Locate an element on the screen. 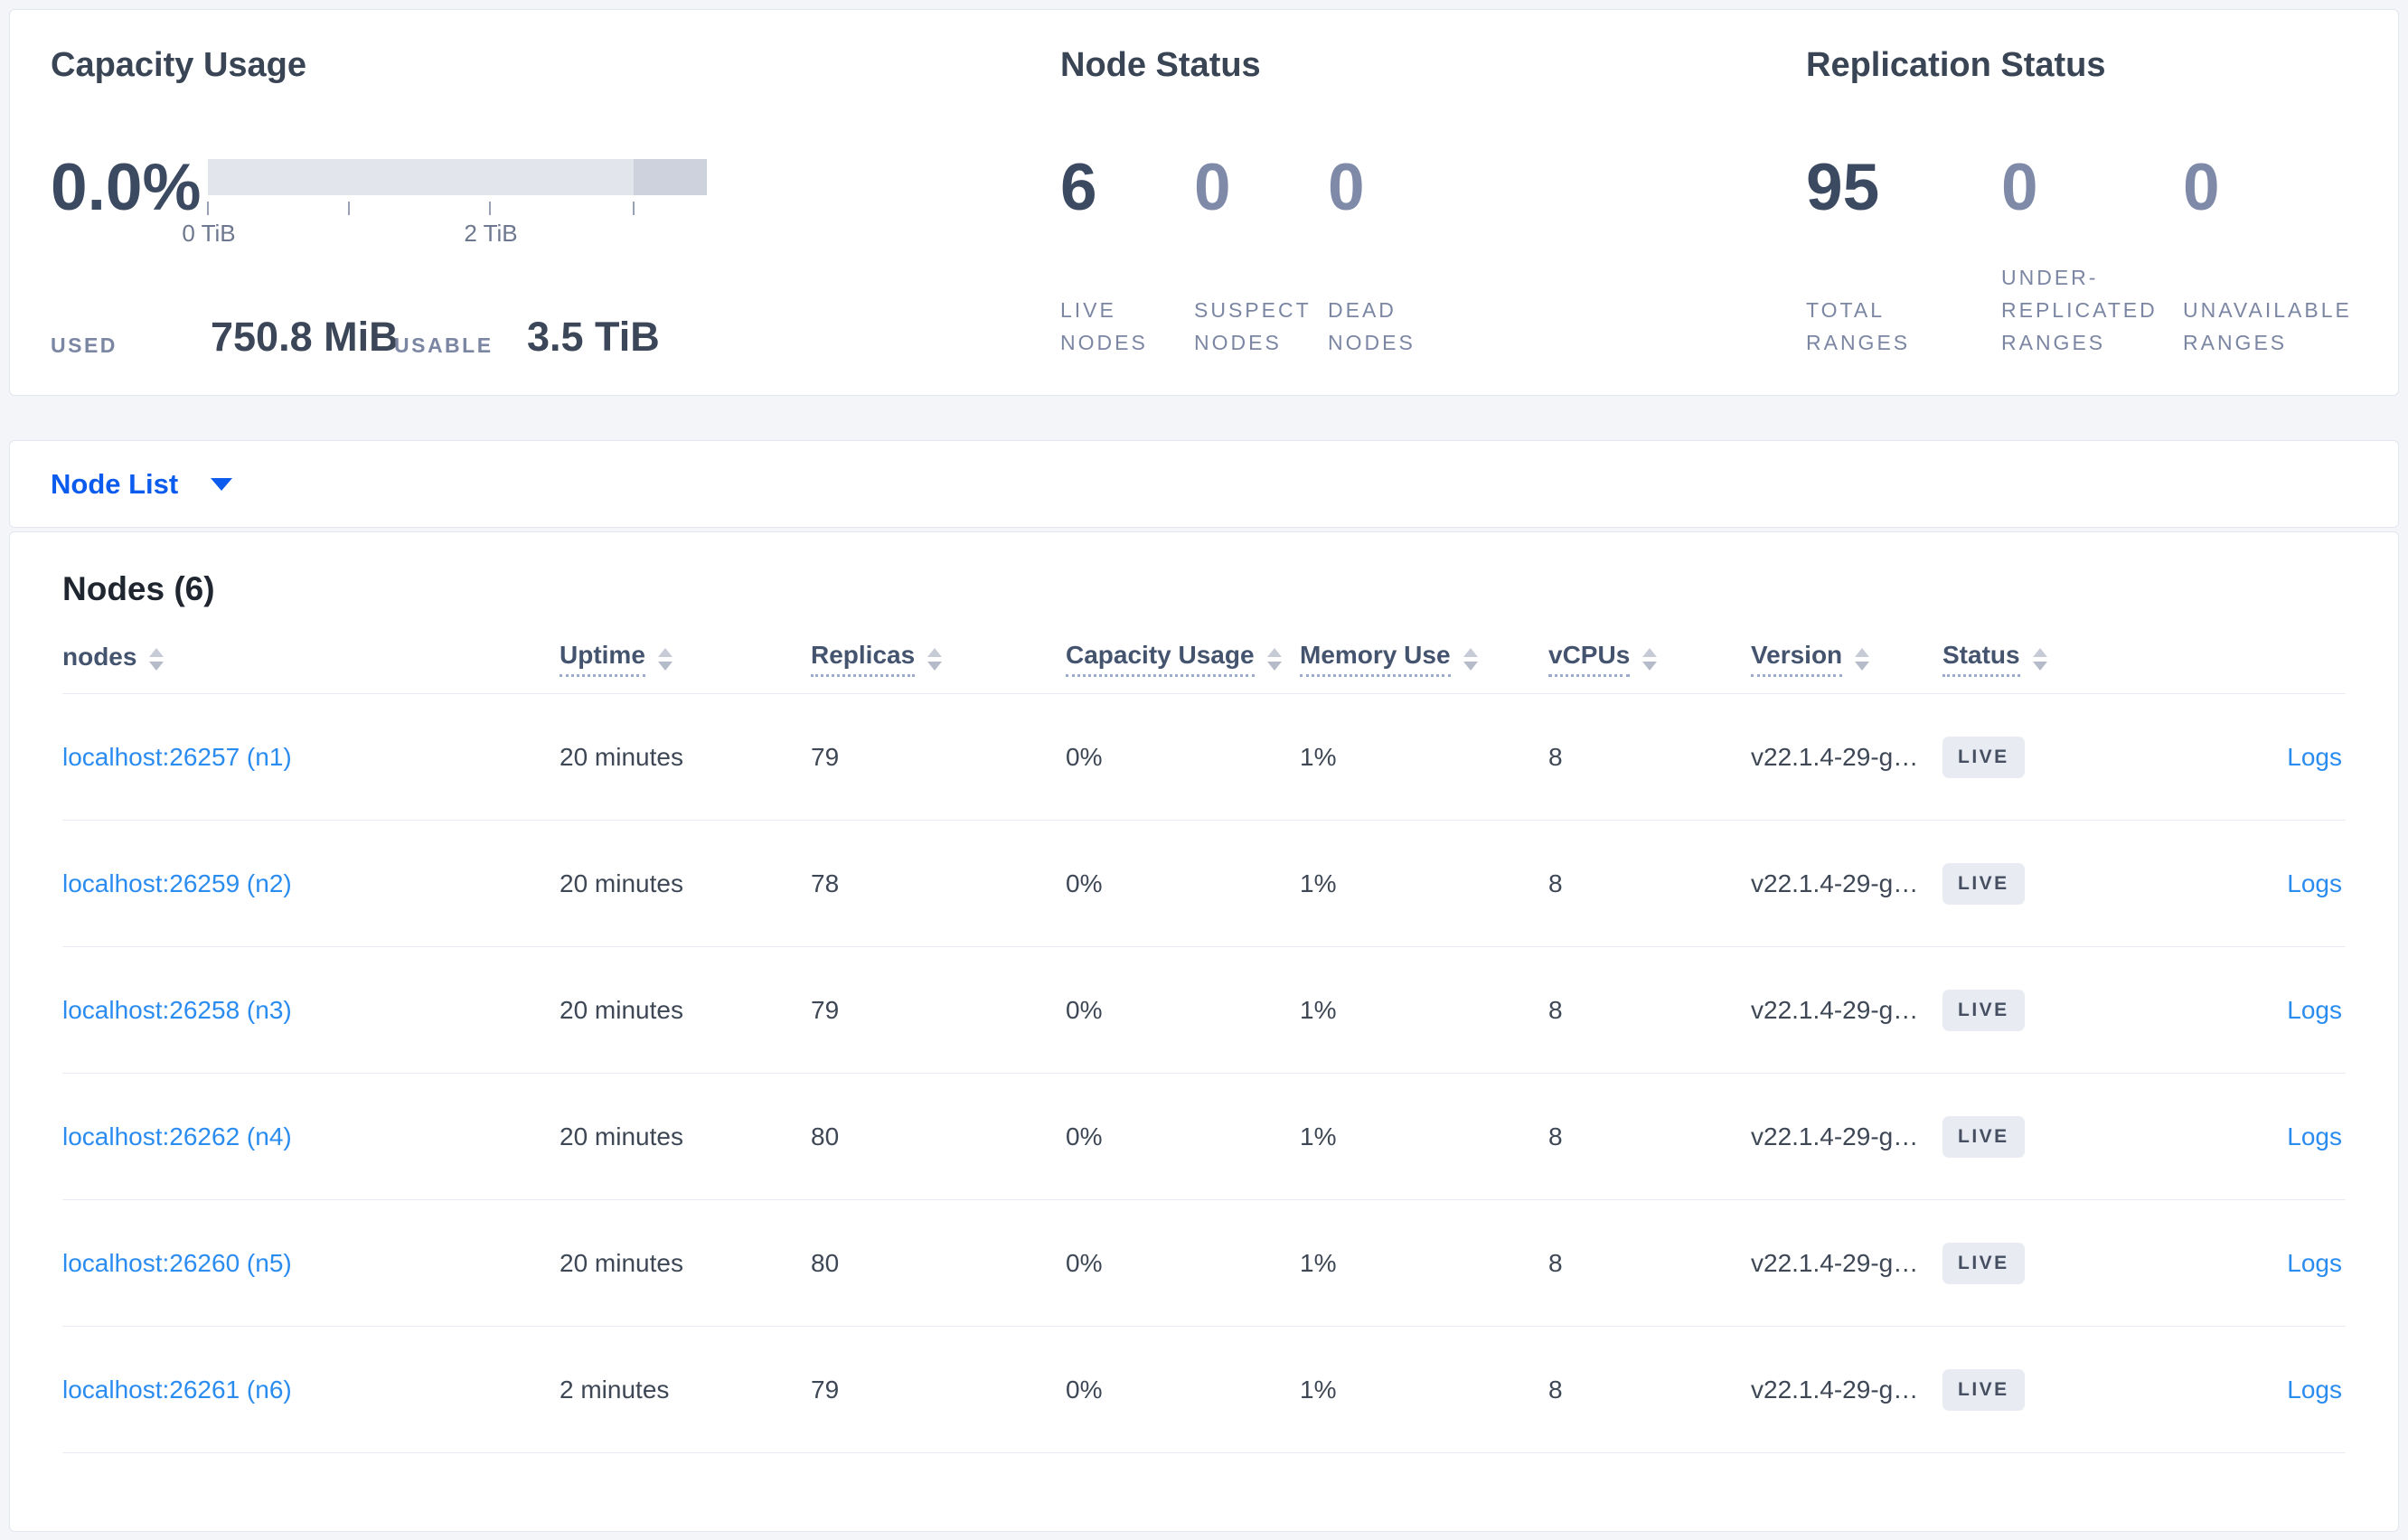 The height and width of the screenshot is (1540, 2408). column-header-label: Uptime is located at coordinates (602, 659).